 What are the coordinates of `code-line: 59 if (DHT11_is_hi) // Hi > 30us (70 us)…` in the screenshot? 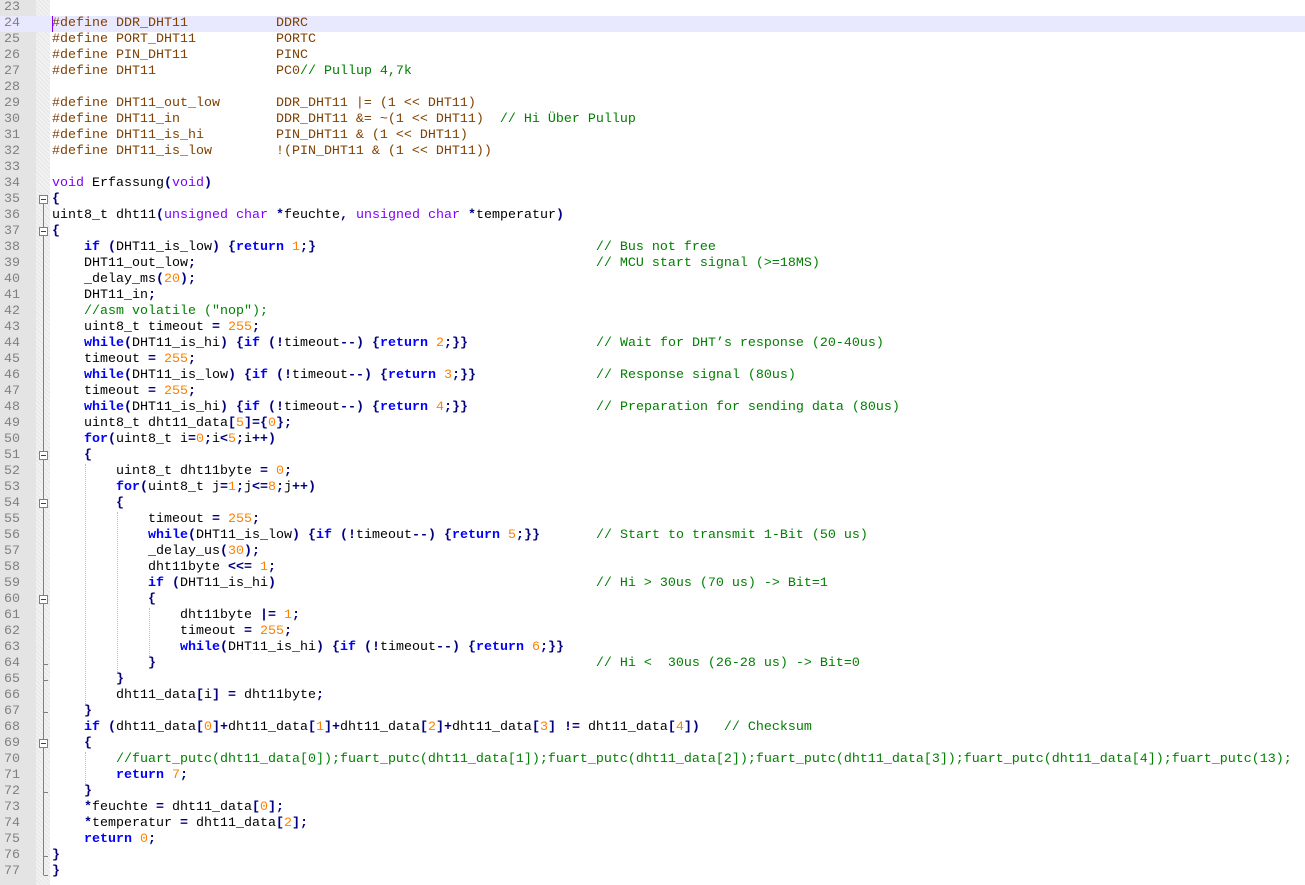 It's located at (652, 584).